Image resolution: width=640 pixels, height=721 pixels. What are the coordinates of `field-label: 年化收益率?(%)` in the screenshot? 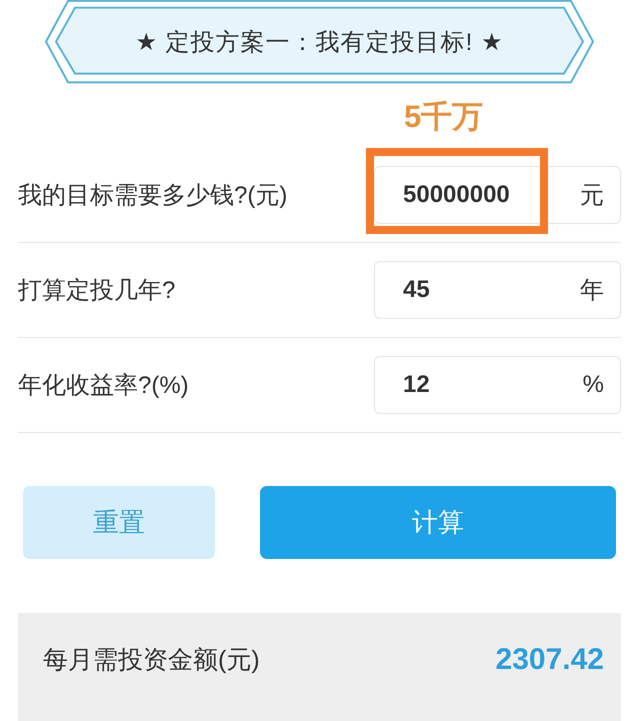 It's located at (103, 386).